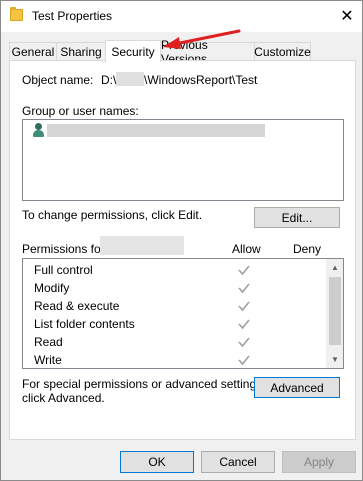  What do you see at coordinates (63, 398) in the screenshot?
I see `special-permissions-text-line2: click Advanced.` at bounding box center [63, 398].